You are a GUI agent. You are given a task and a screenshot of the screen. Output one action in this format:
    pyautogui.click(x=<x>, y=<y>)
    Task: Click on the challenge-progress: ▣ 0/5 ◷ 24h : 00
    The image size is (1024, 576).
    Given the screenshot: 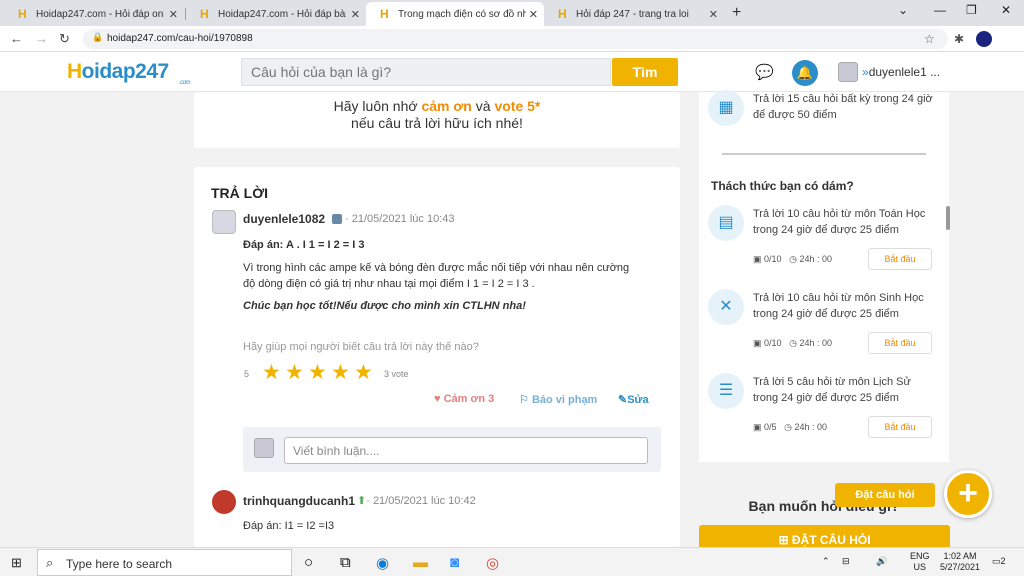 What is the action you would take?
    pyautogui.click(x=790, y=427)
    